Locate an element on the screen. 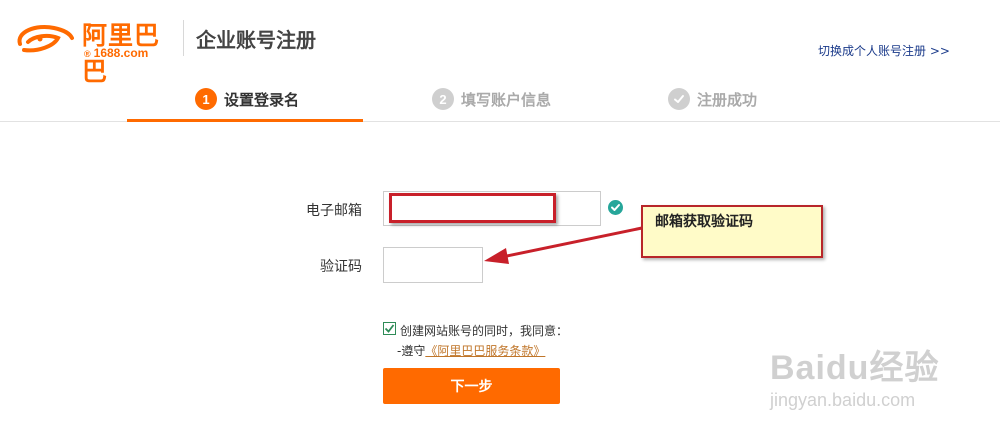 The height and width of the screenshot is (437, 1000). step-3: 注册成功 is located at coordinates (712, 99).